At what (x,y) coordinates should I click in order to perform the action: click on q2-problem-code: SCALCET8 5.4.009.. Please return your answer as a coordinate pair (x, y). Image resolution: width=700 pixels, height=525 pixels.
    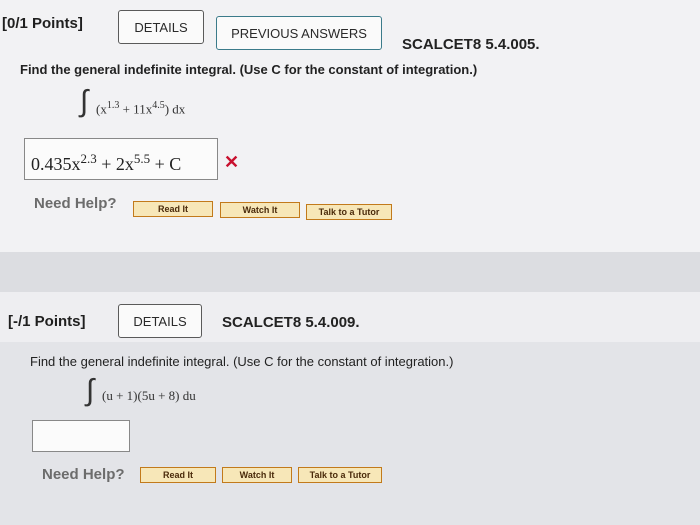
    Looking at the image, I should click on (291, 322).